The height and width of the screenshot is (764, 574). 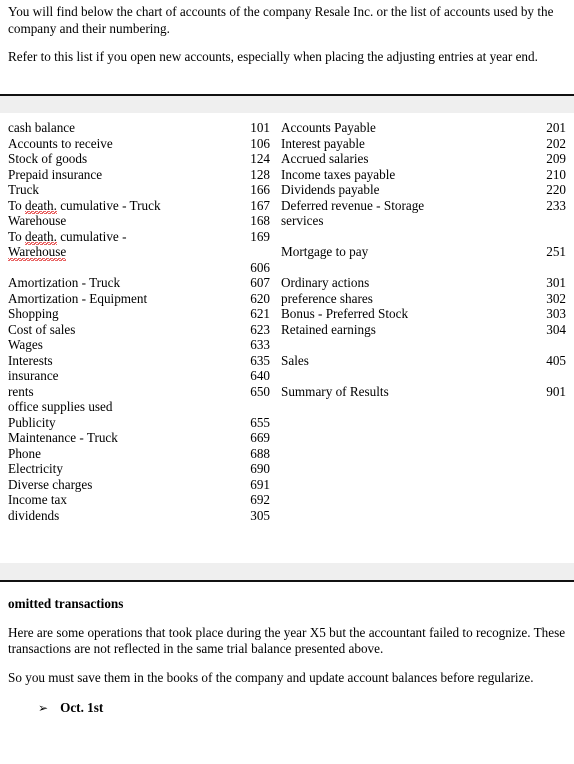 What do you see at coordinates (37, 499) in the screenshot?
I see `account-name: Income tax` at bounding box center [37, 499].